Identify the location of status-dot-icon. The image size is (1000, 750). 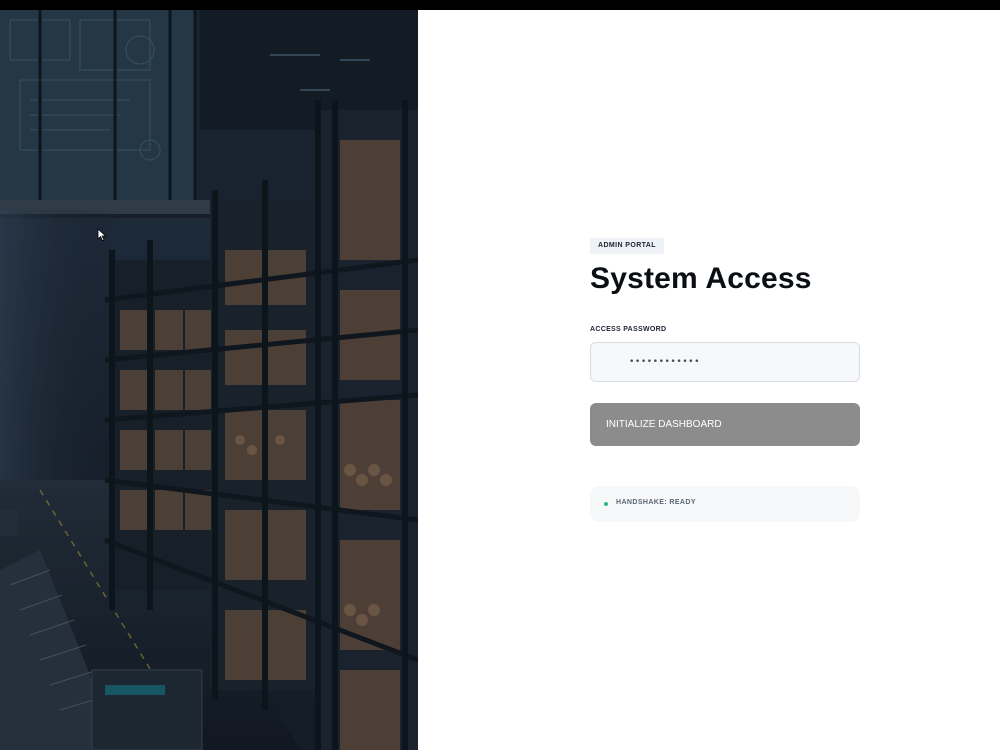
(606, 504).